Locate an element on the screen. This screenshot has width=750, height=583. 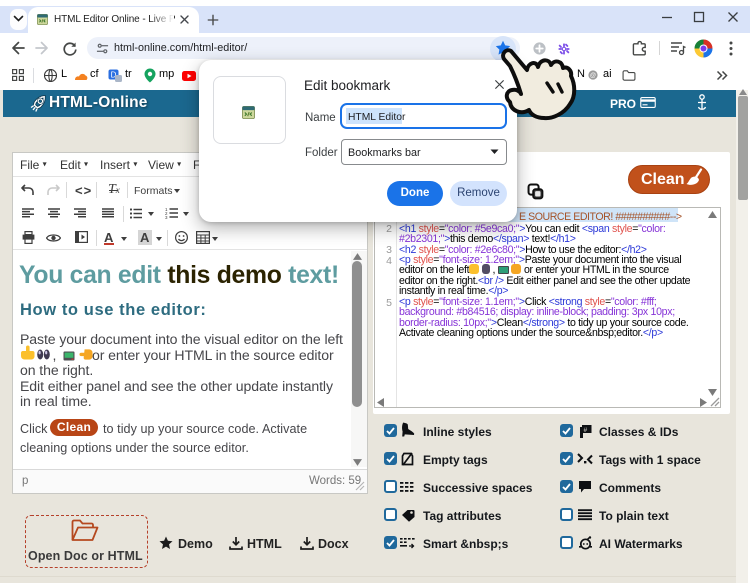
svg-text: 3 is located at coordinates (166, 217).